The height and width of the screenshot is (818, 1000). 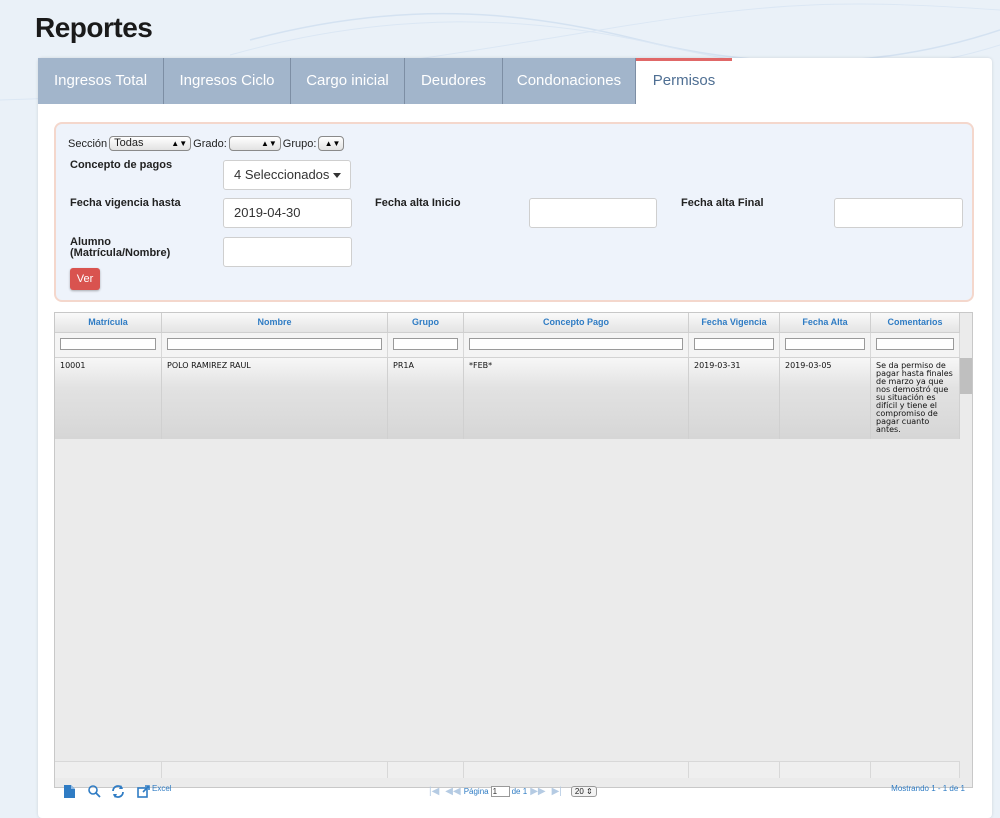 What do you see at coordinates (274, 344) in the screenshot?
I see `filter-nombre-input` at bounding box center [274, 344].